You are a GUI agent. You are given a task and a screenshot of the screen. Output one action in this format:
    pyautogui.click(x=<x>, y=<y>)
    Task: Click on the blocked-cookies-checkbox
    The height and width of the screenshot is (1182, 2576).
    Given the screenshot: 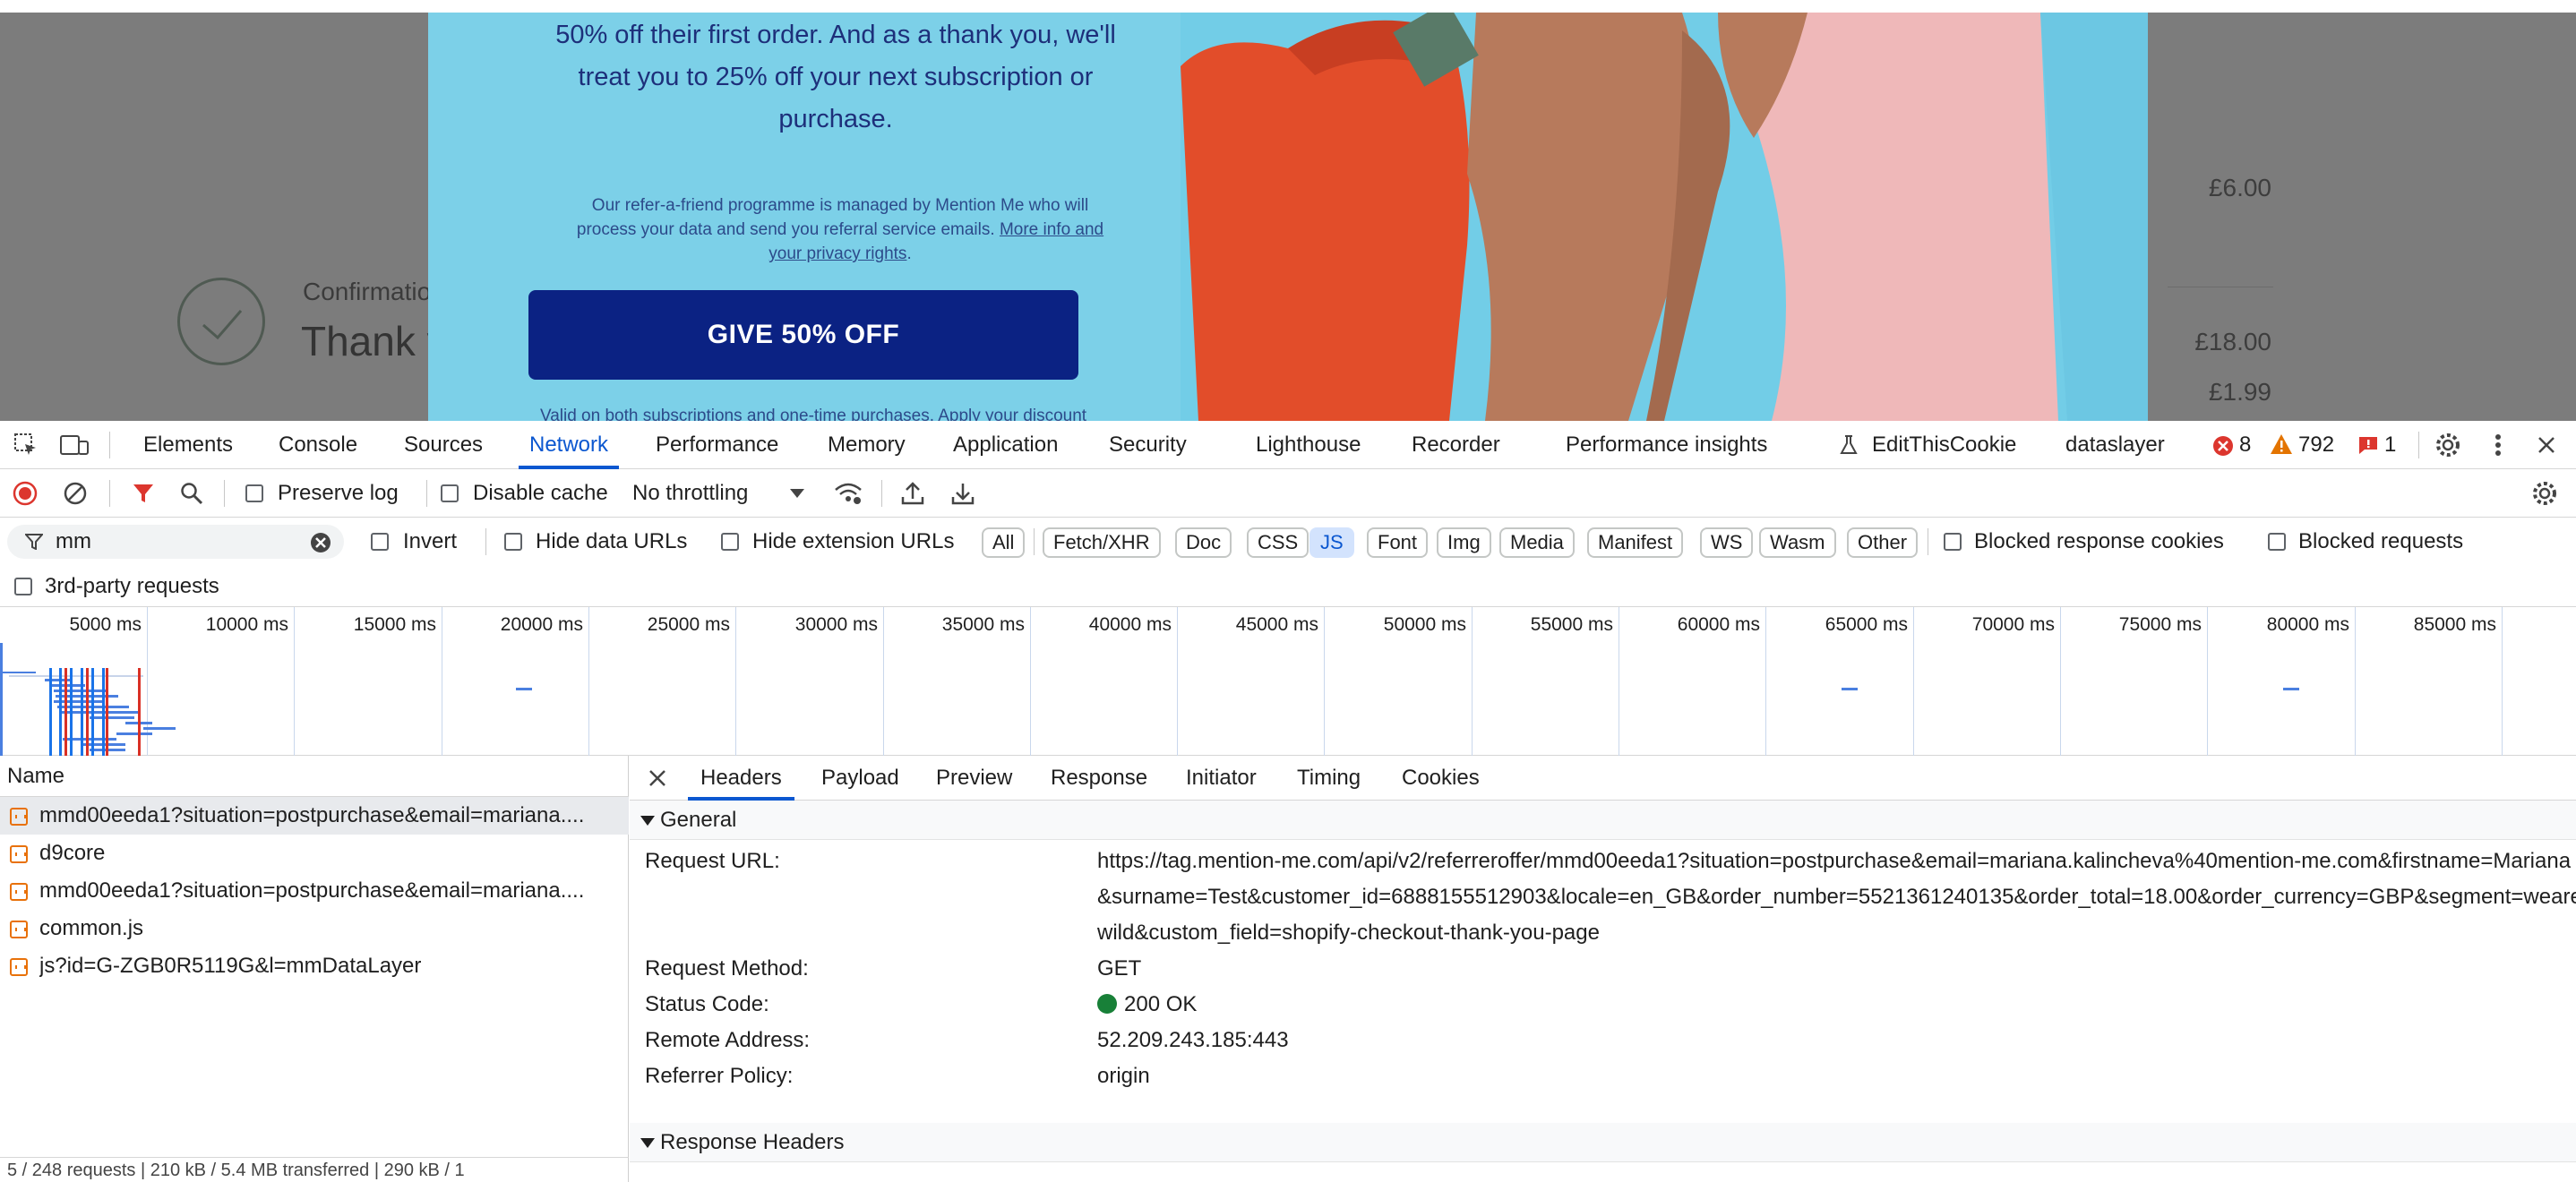 What is the action you would take?
    pyautogui.click(x=1953, y=542)
    